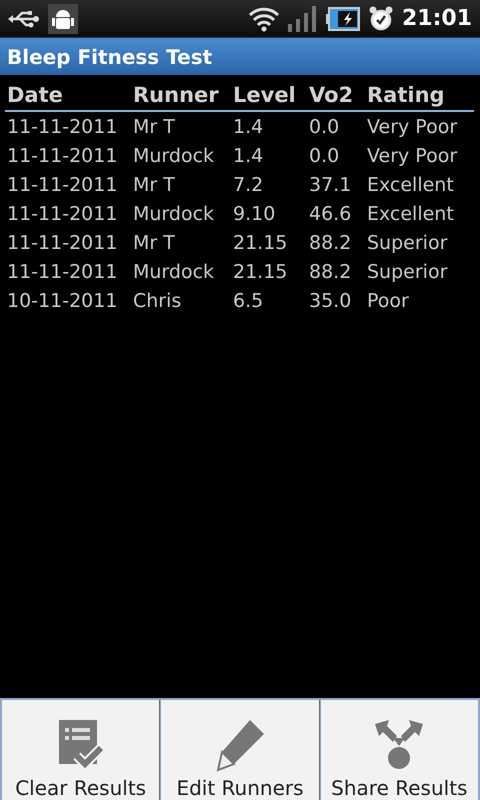  Describe the element at coordinates (254, 214) in the screenshot. I see `table-cell-text: 9.10` at that location.